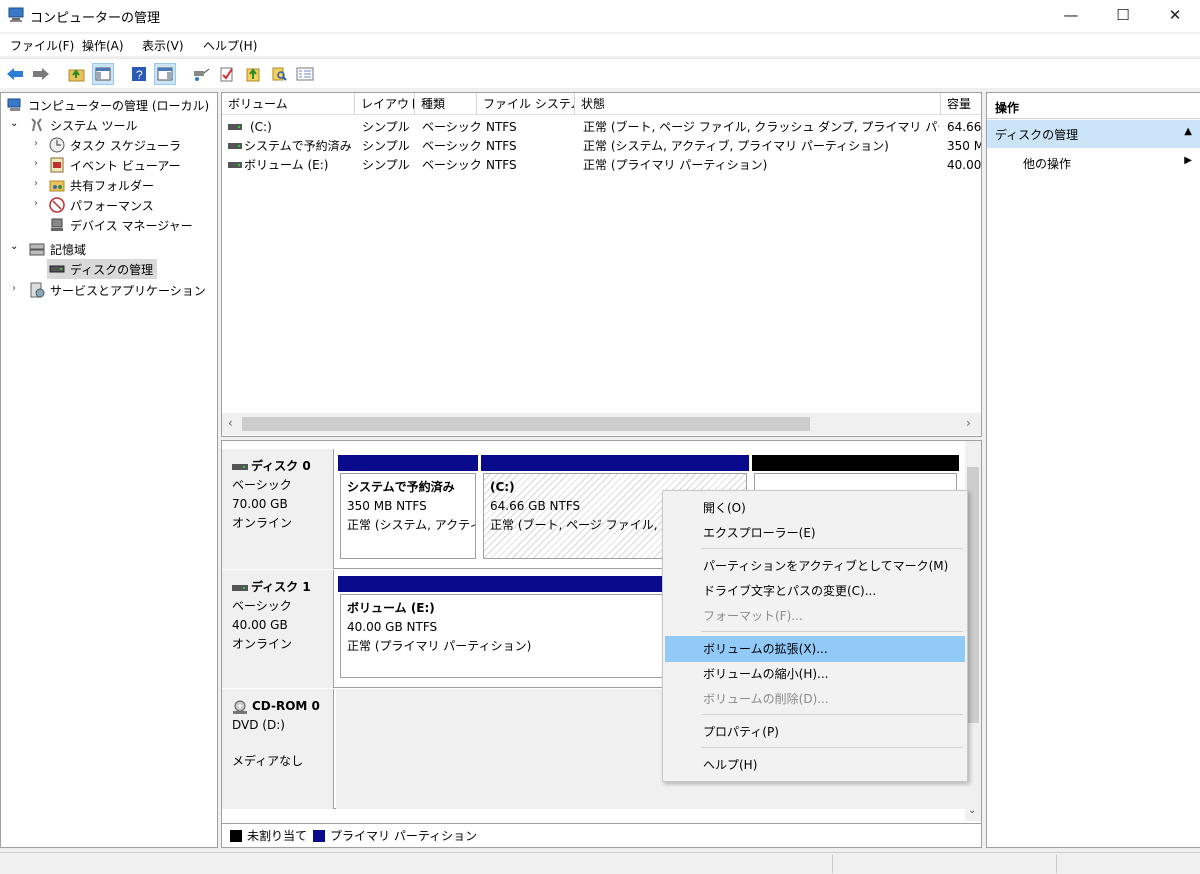 The image size is (1200, 874). I want to click on back-button, so click(15, 74).